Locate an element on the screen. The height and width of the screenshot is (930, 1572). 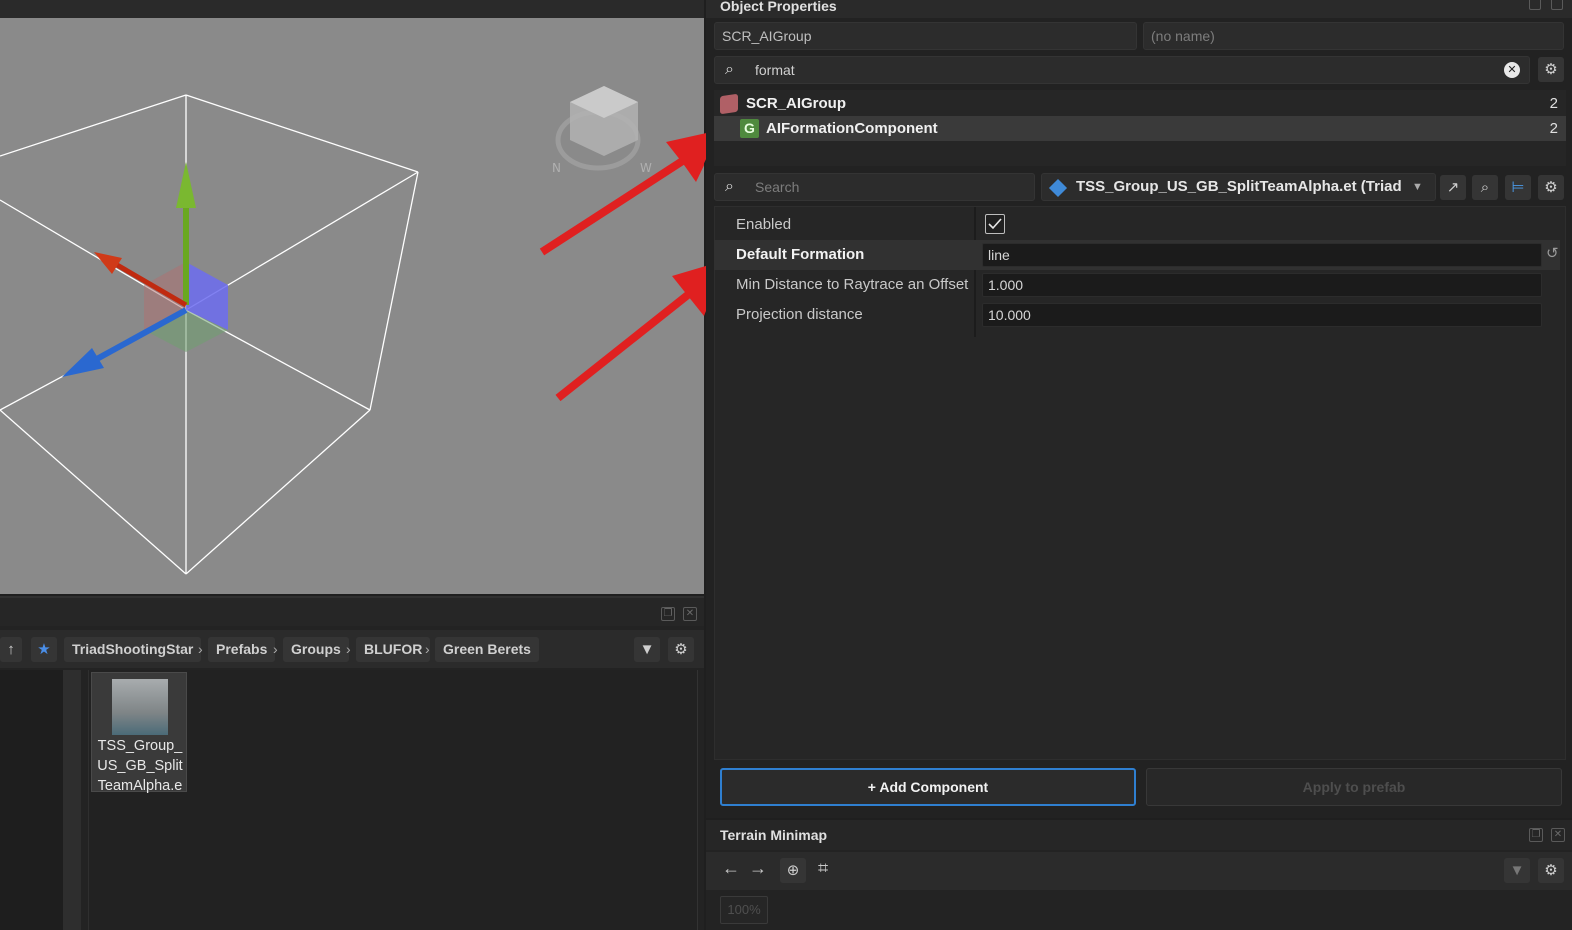
prefab-selector-label: TSS_Group_US_GB_SplitTeamAlpha.et (Triad is located at coordinates (1239, 186).